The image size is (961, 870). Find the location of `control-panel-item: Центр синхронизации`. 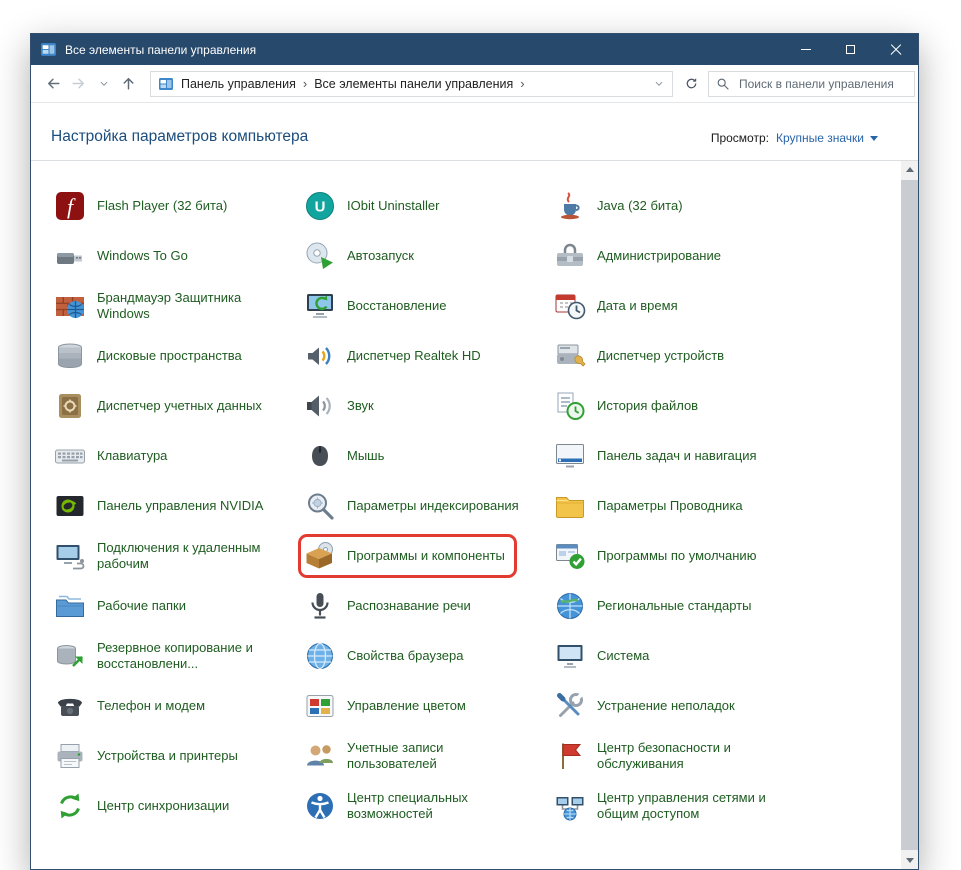

control-panel-item: Центр синхронизации is located at coordinates (173, 806).